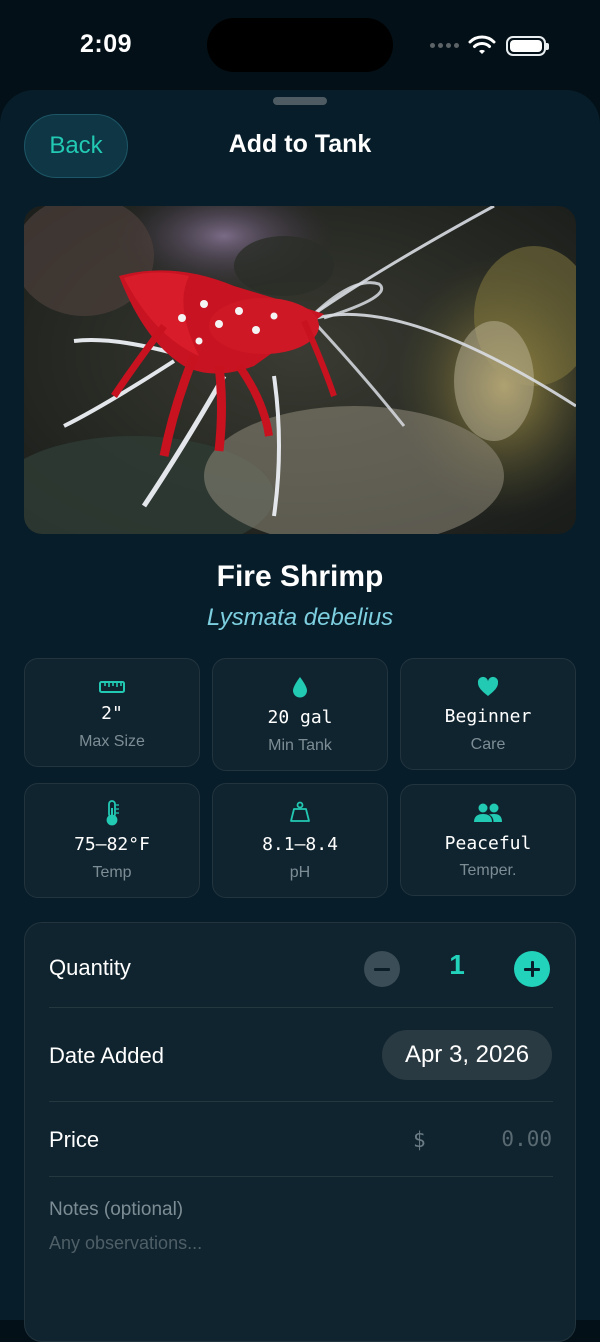 This screenshot has height=1342, width=600. What do you see at coordinates (482, 44) in the screenshot?
I see `wifi-icon` at bounding box center [482, 44].